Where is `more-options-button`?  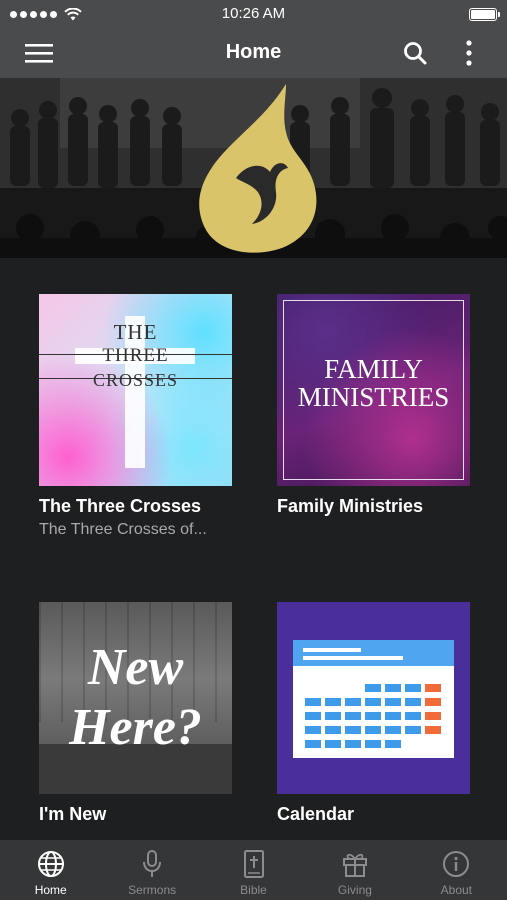 more-options-button is located at coordinates (469, 53).